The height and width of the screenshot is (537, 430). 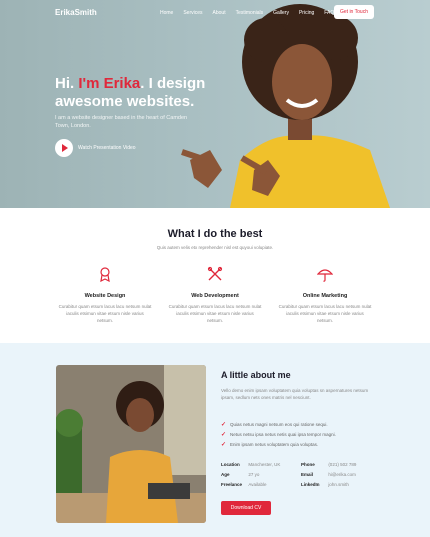 What do you see at coordinates (256, 375) in the screenshot?
I see `about-title: A little about me` at bounding box center [256, 375].